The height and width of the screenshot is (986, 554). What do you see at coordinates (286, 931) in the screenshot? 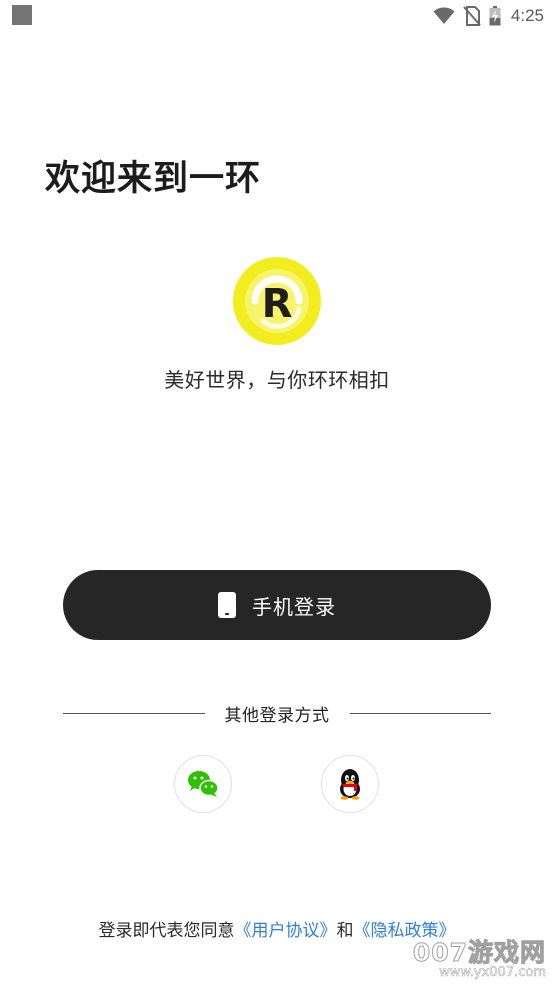
I see `user-agreement-link: 《用户协议》` at bounding box center [286, 931].